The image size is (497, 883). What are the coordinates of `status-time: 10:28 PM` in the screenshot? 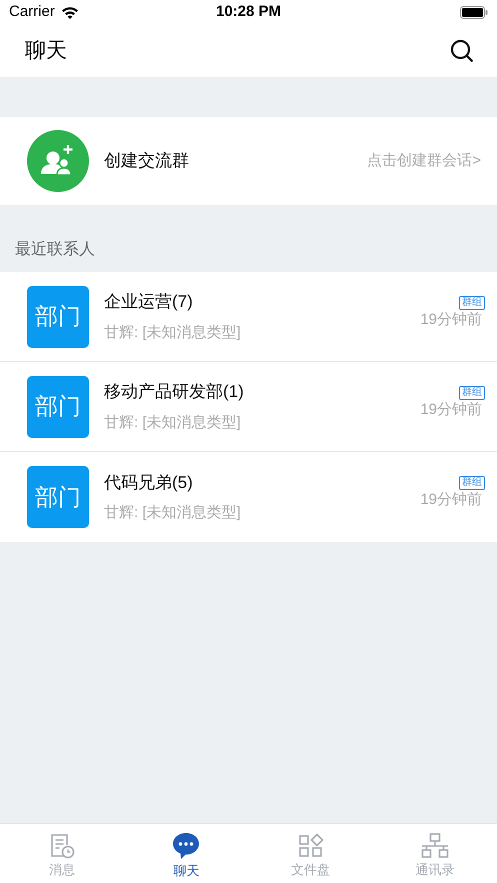 It's located at (249, 12).